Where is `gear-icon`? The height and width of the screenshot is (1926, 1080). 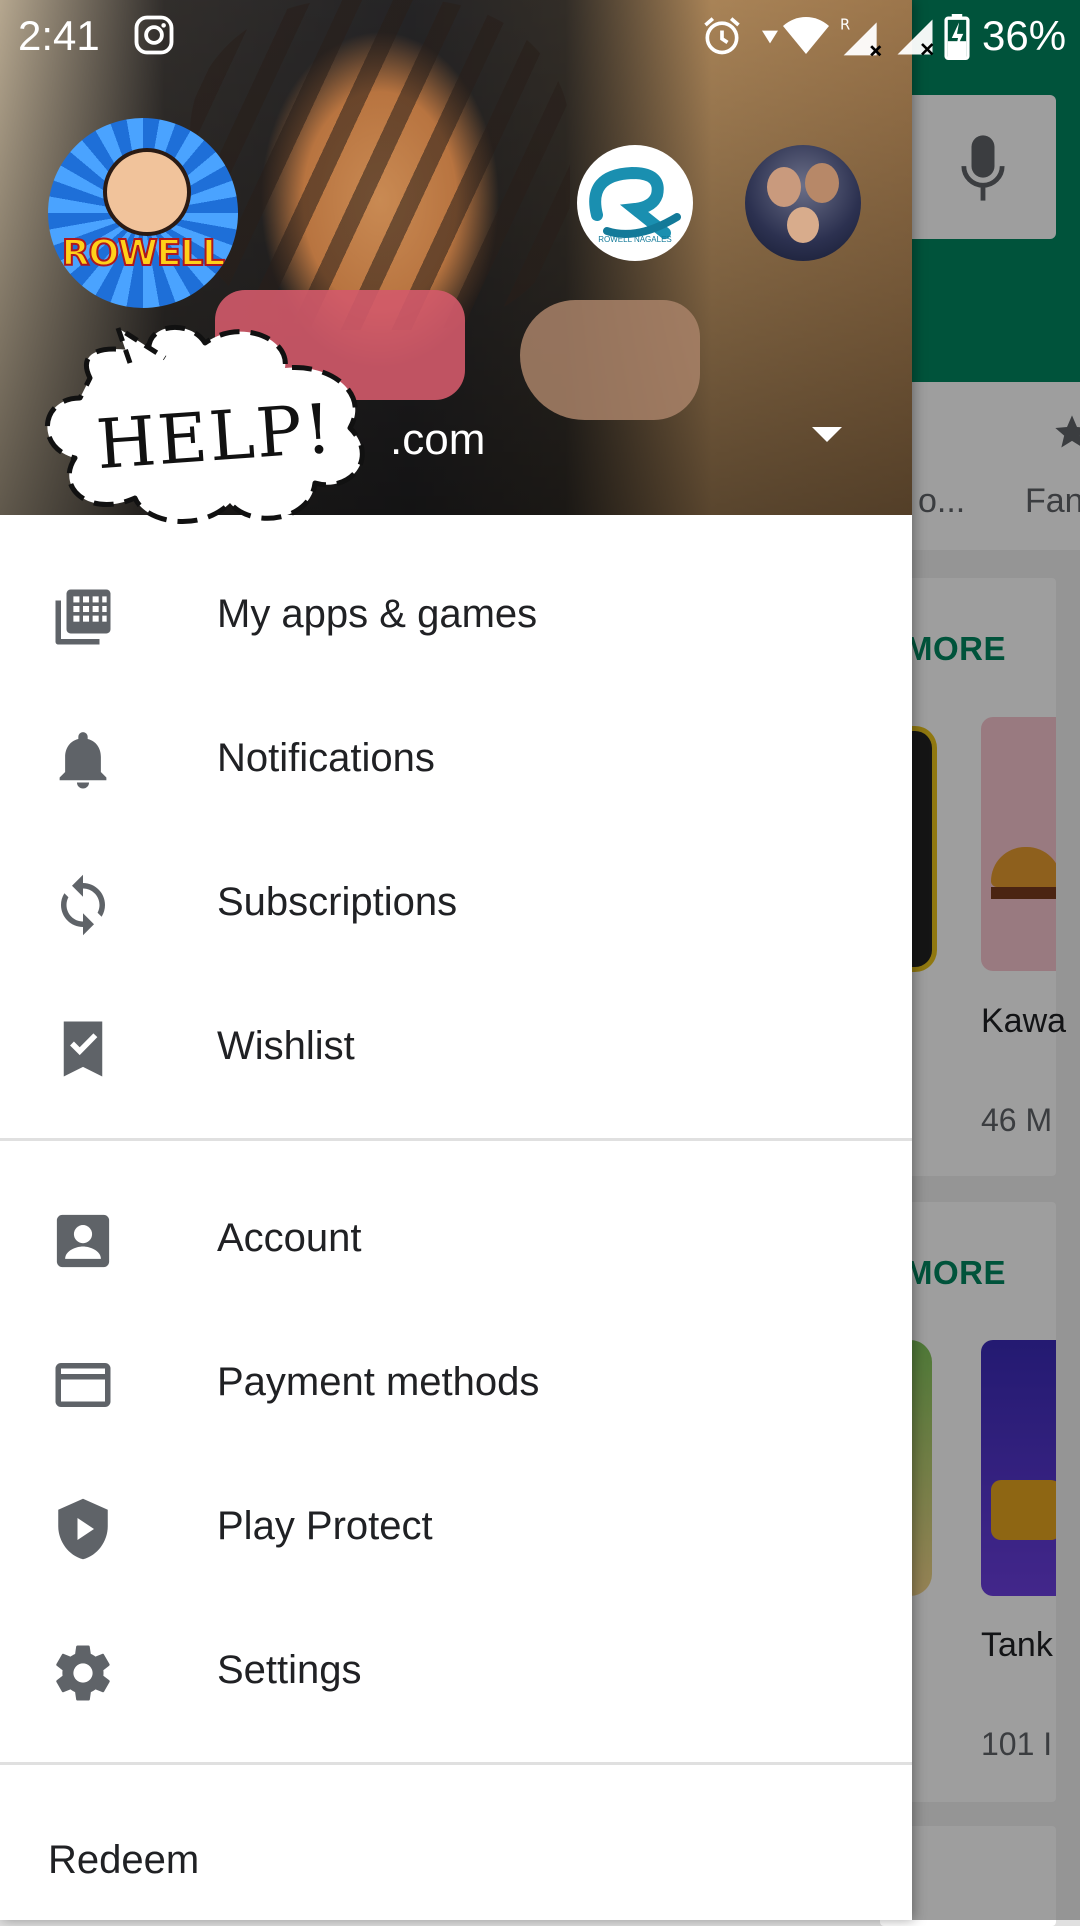 gear-icon is located at coordinates (83, 1673).